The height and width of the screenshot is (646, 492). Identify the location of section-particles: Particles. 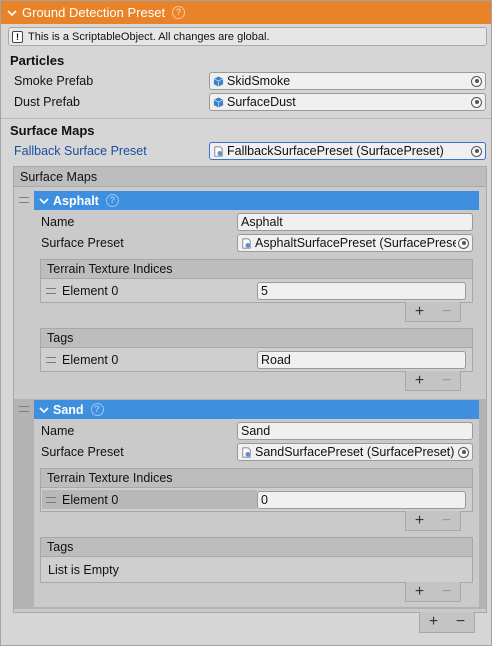
(37, 60).